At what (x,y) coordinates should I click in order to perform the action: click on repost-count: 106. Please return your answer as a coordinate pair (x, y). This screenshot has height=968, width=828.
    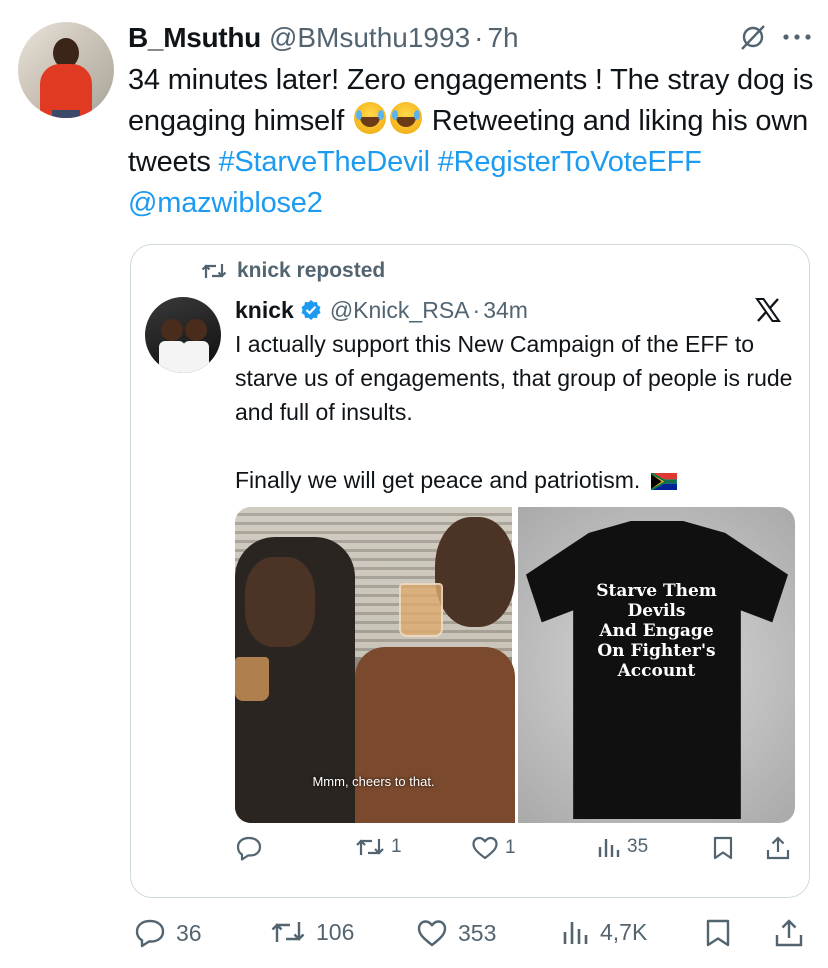
    Looking at the image, I should click on (335, 931).